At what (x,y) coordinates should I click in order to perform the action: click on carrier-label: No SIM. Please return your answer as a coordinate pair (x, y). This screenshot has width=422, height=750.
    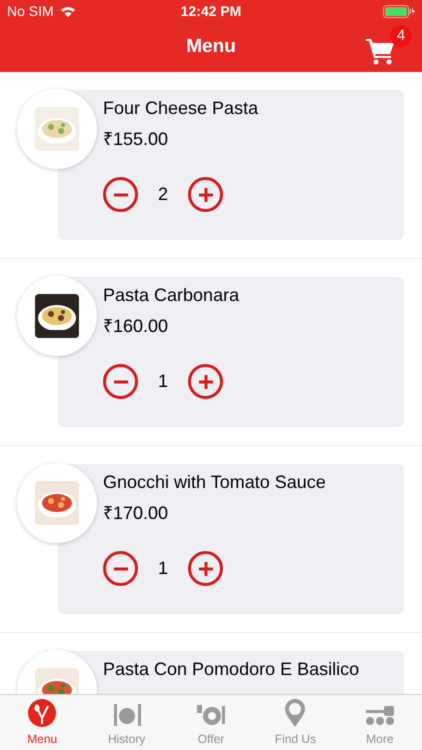
    Looking at the image, I should click on (30, 11).